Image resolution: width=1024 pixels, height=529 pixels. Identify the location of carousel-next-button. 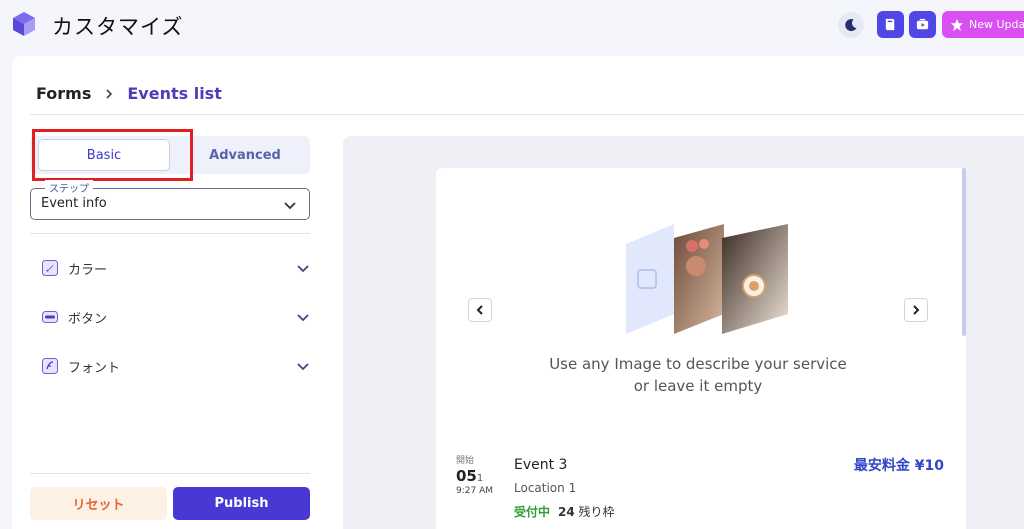
(916, 310).